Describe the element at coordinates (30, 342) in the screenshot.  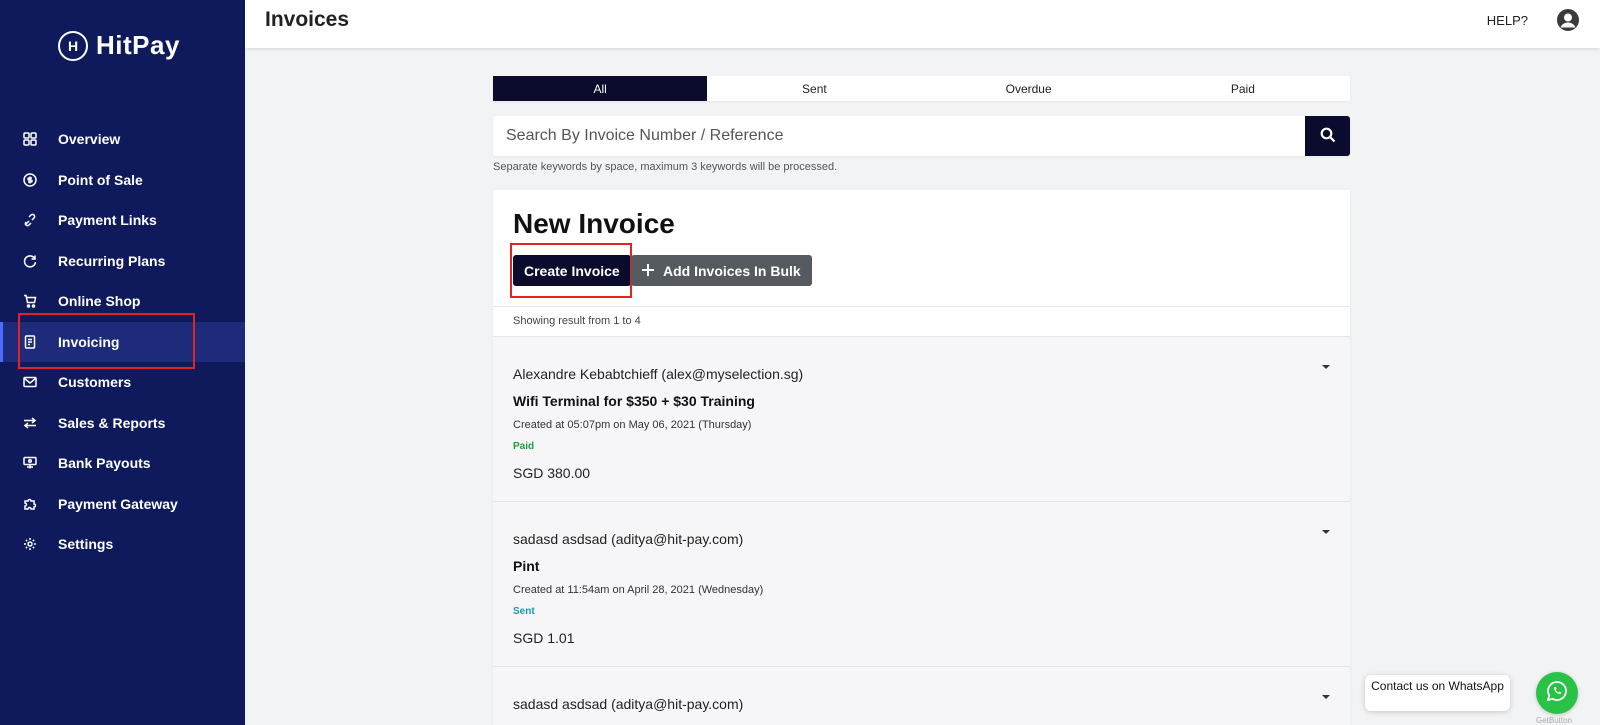
I see `invoice-icon` at that location.